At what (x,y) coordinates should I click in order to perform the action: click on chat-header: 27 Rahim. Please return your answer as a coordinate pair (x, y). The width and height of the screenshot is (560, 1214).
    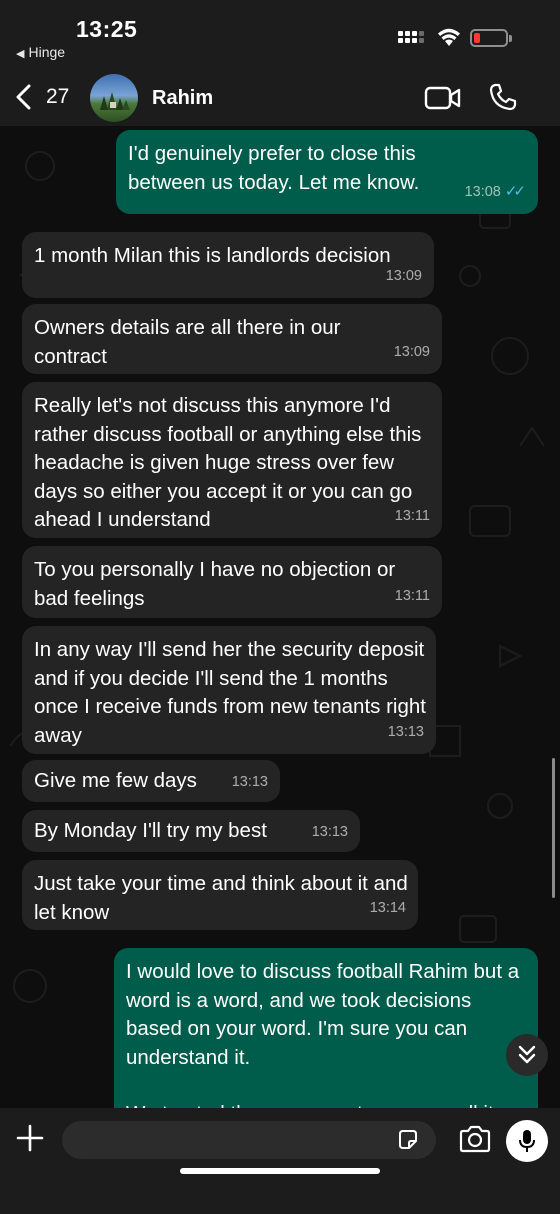
    Looking at the image, I should click on (280, 97).